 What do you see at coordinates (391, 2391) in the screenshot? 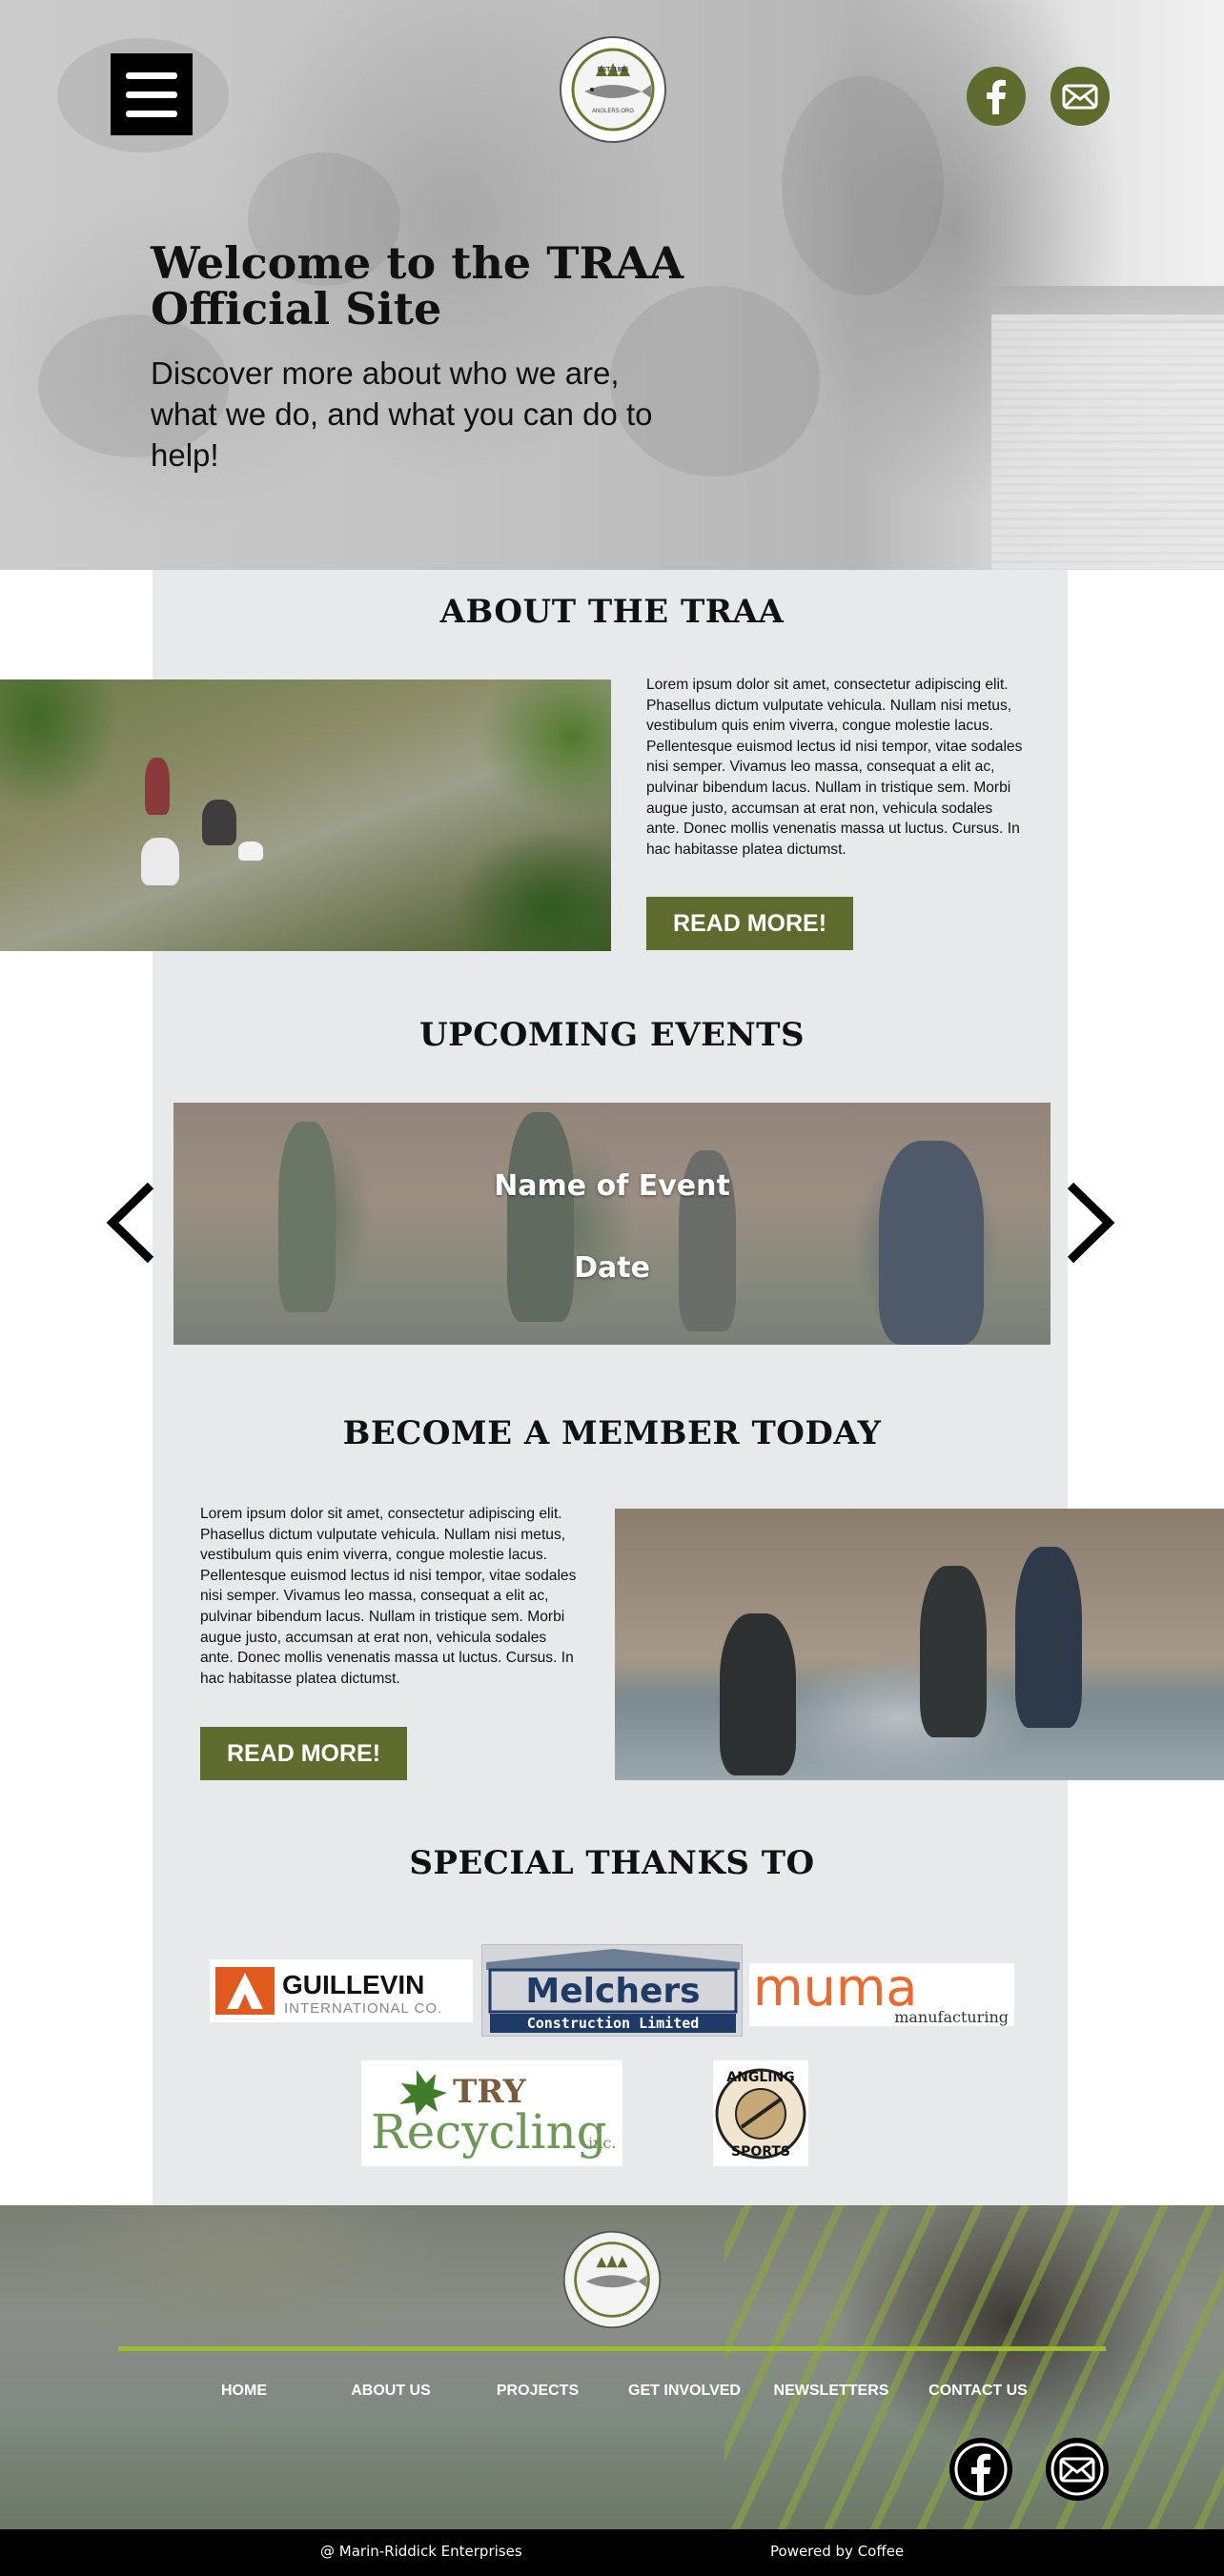
I see `footer-nav-about-us: ABOUT US` at bounding box center [391, 2391].